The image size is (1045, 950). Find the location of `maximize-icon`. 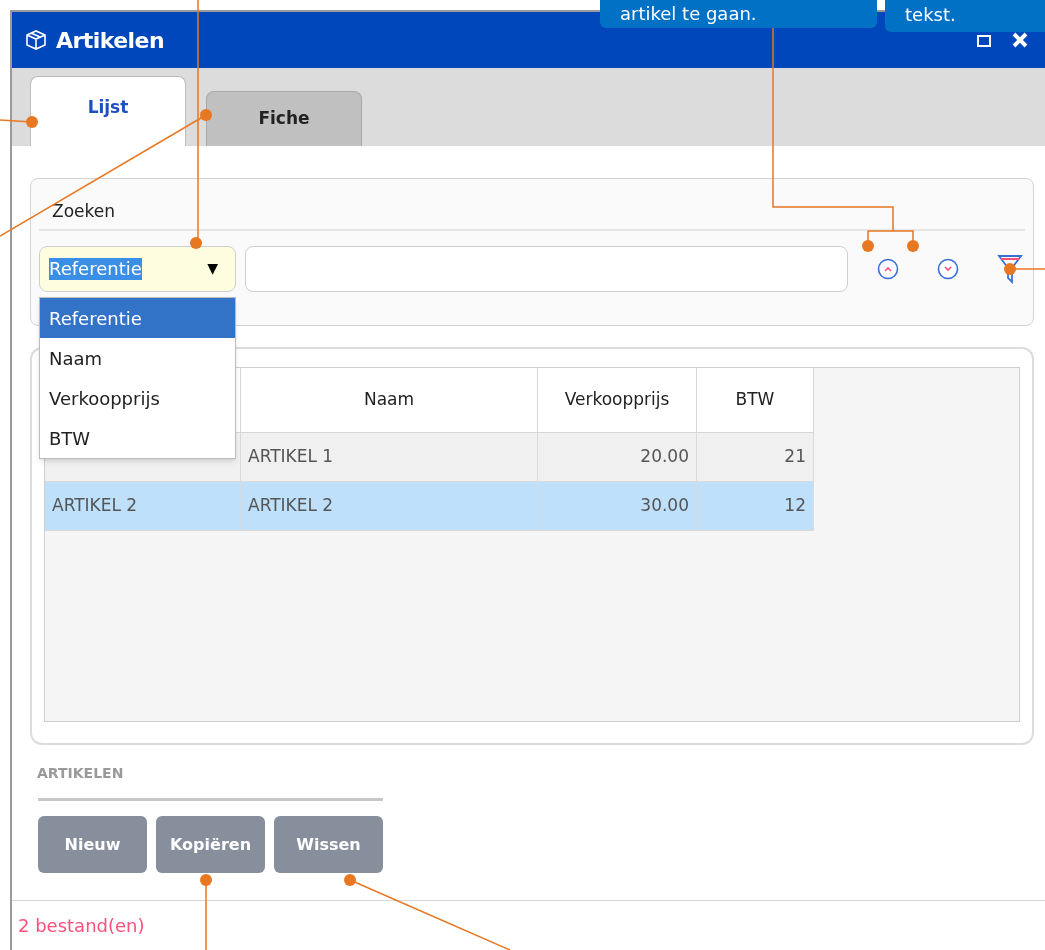

maximize-icon is located at coordinates (984, 40).